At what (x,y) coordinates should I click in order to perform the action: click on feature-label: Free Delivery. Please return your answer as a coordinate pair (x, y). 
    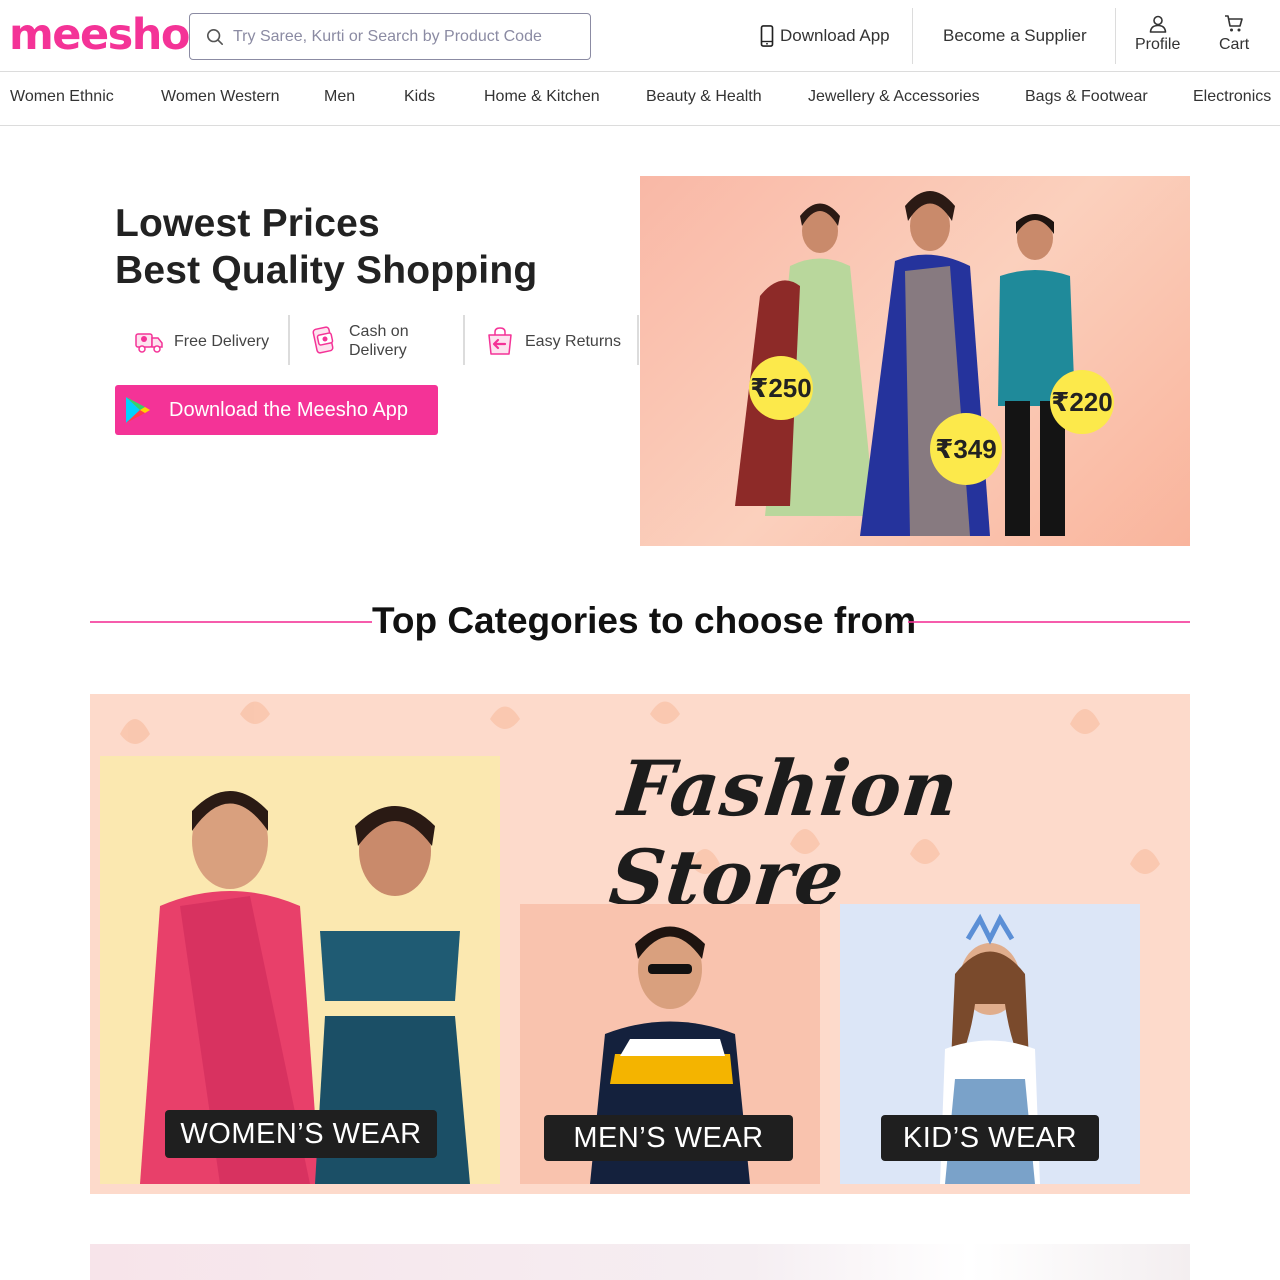
    Looking at the image, I should click on (221, 341).